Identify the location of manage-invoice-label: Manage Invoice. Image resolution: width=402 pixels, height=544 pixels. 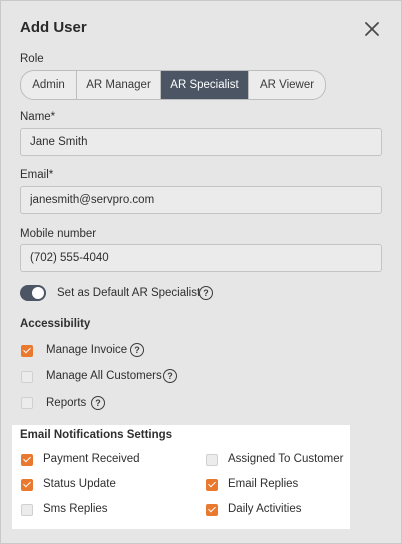
(87, 350).